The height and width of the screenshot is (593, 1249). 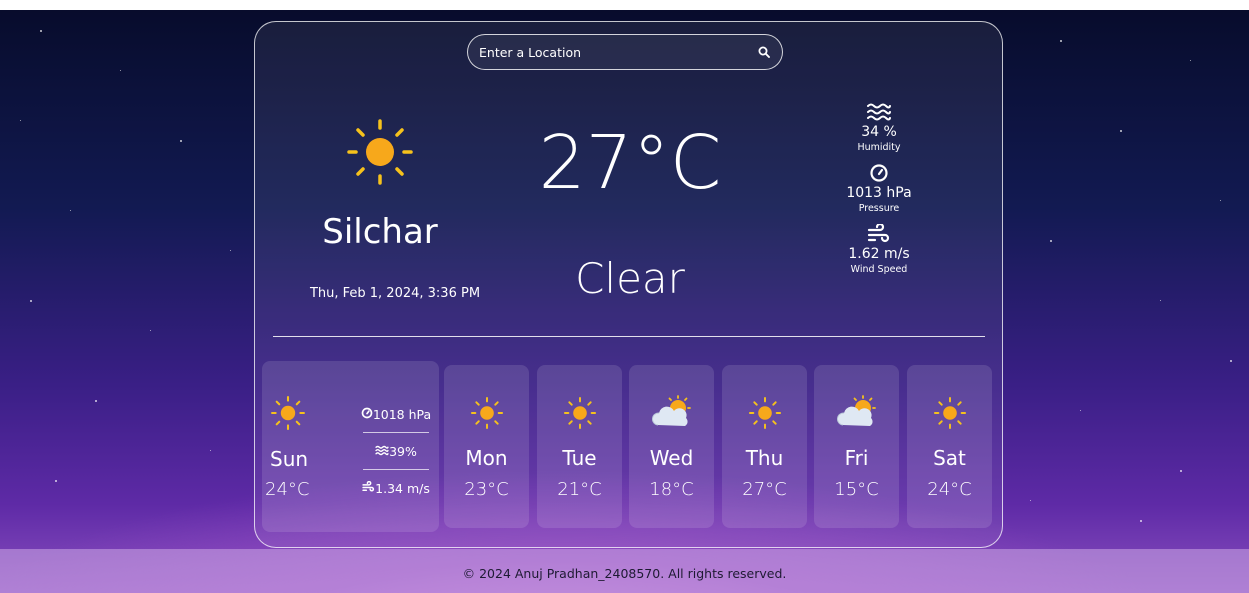 I want to click on forecast-day-name: Fri, so click(x=856, y=458).